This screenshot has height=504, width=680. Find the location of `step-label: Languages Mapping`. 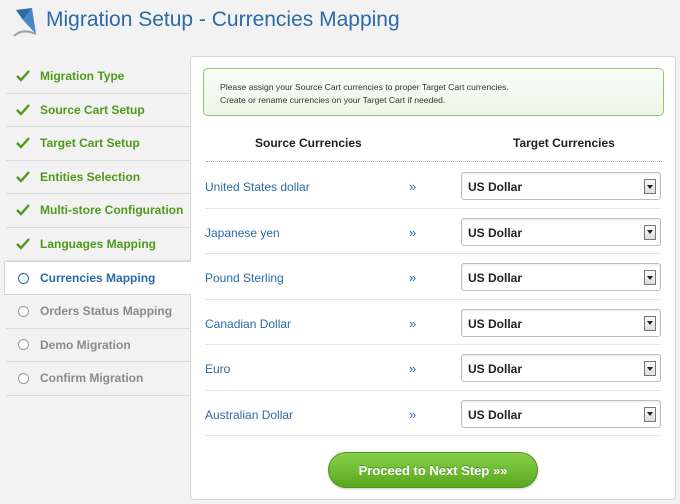

step-label: Languages Mapping is located at coordinates (98, 243).